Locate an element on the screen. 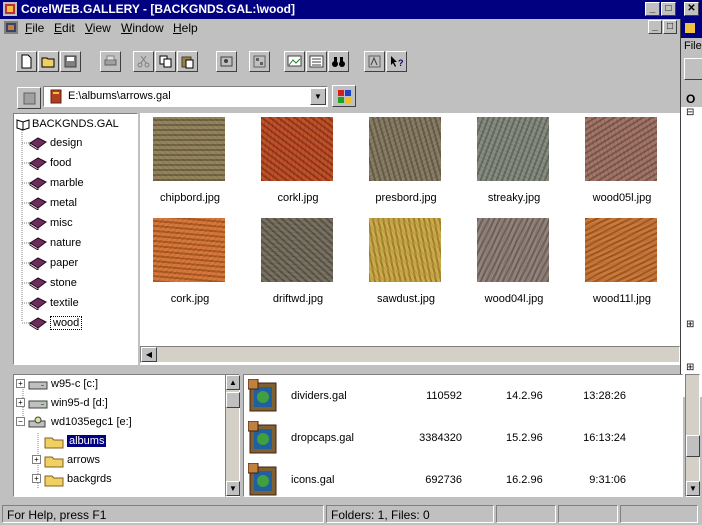 This screenshot has height=525, width=702. collapse-icon: − is located at coordinates (20, 421).